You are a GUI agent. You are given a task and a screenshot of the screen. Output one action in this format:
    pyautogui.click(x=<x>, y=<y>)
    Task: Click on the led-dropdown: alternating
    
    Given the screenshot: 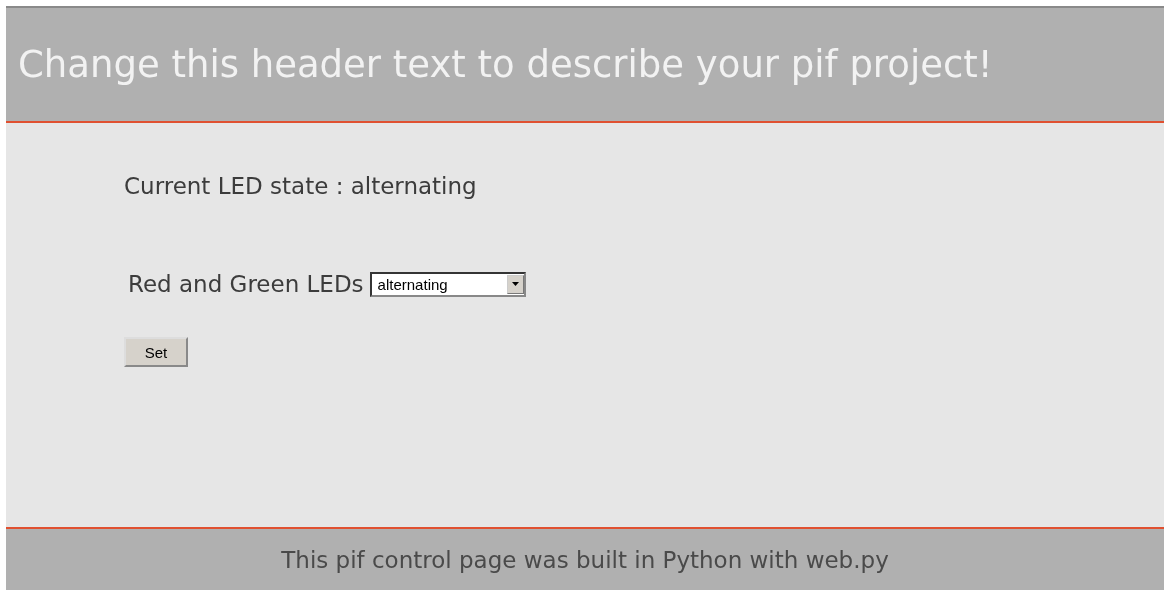 What is the action you would take?
    pyautogui.click(x=447, y=284)
    